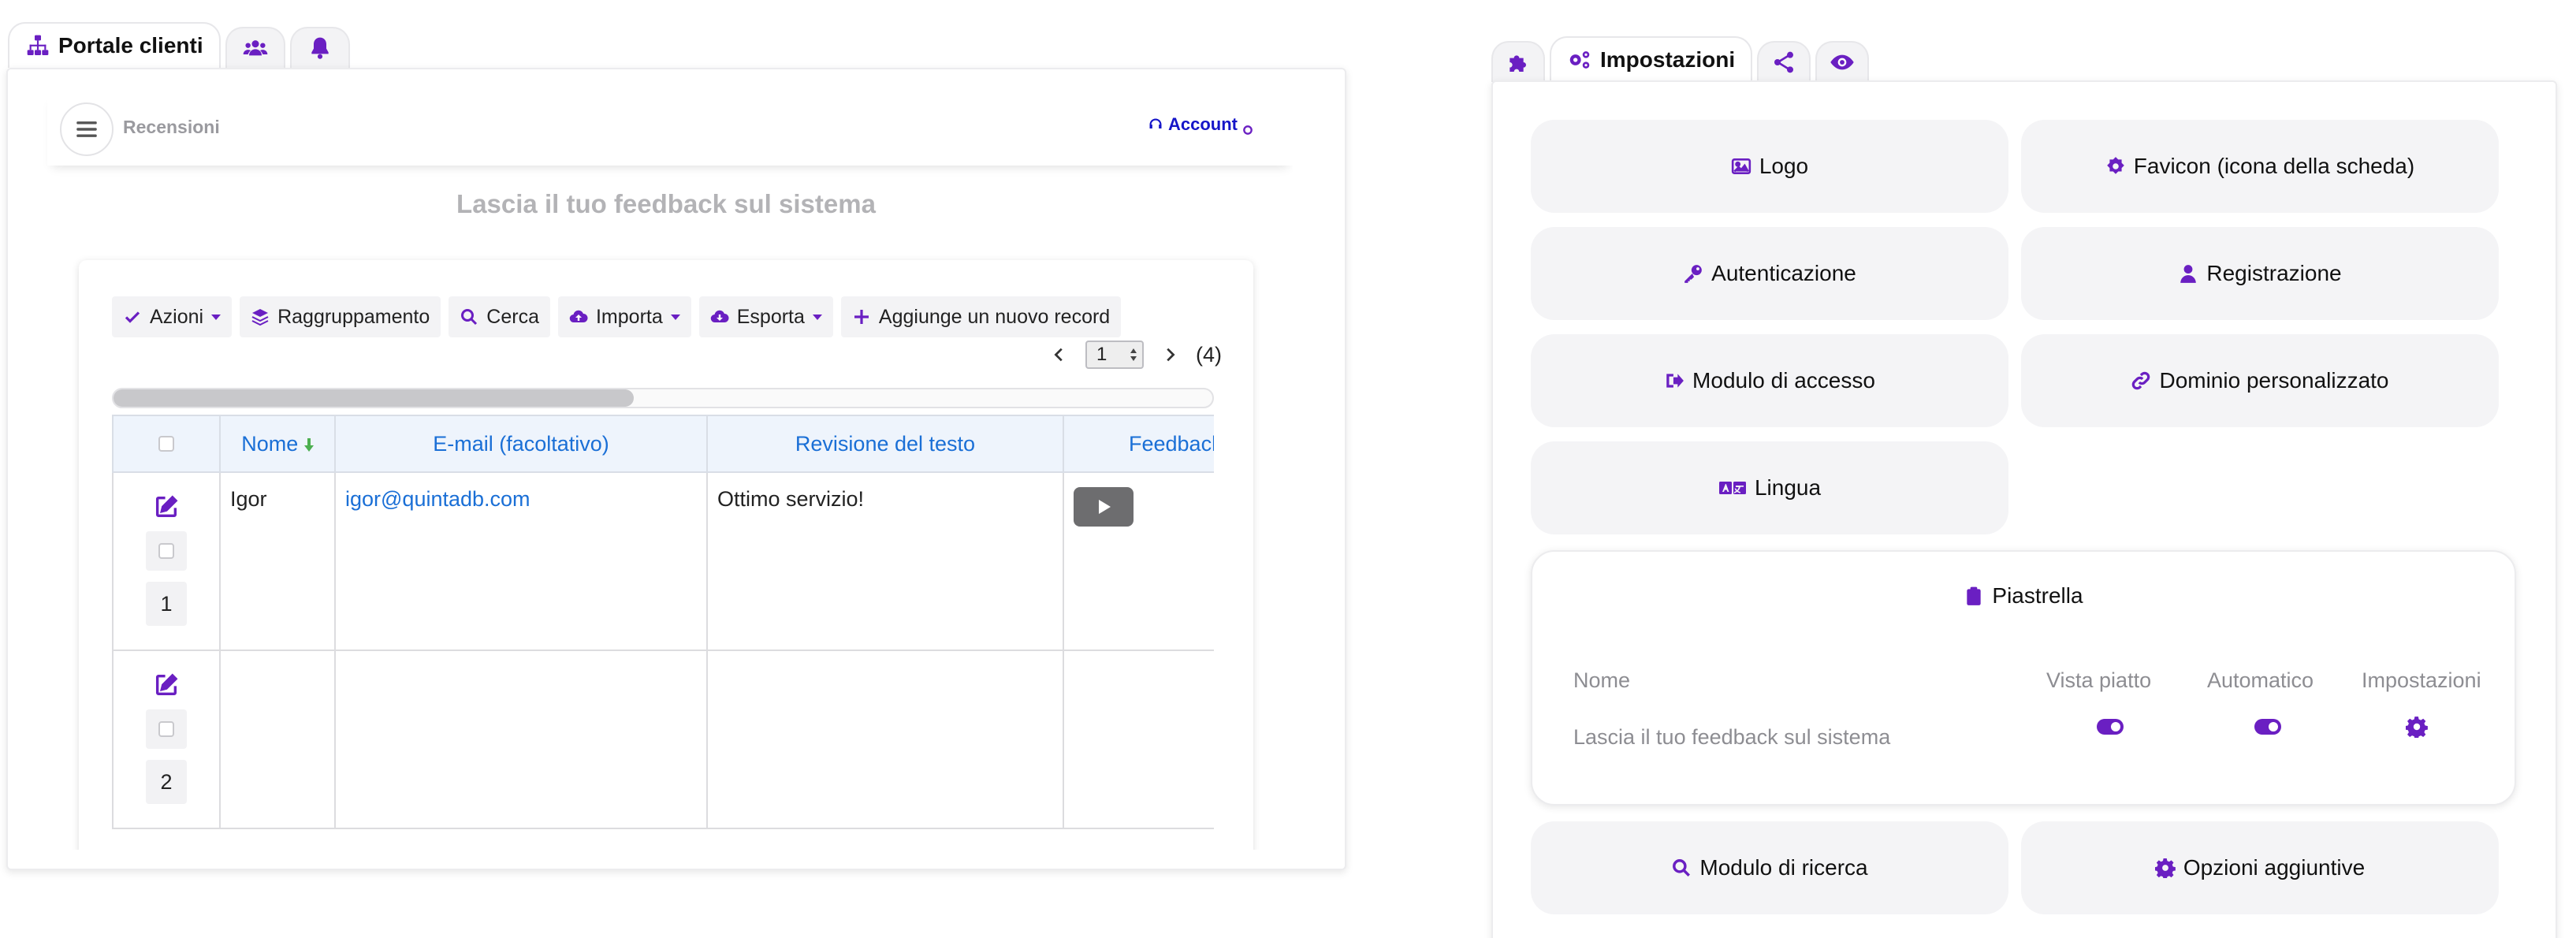  What do you see at coordinates (177, 316) in the screenshot?
I see `actions-label: Azioni` at bounding box center [177, 316].